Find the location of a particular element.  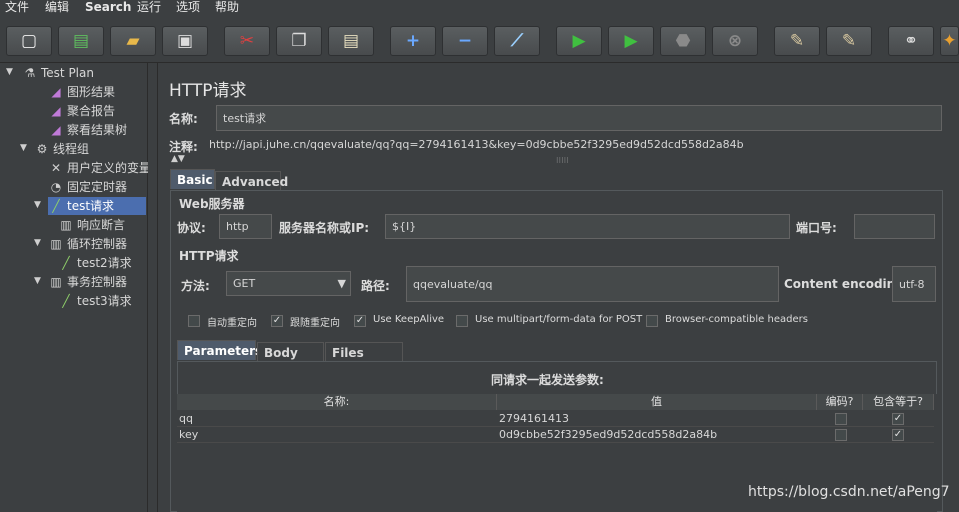

shutdown-button: ⊗ is located at coordinates (735, 41).